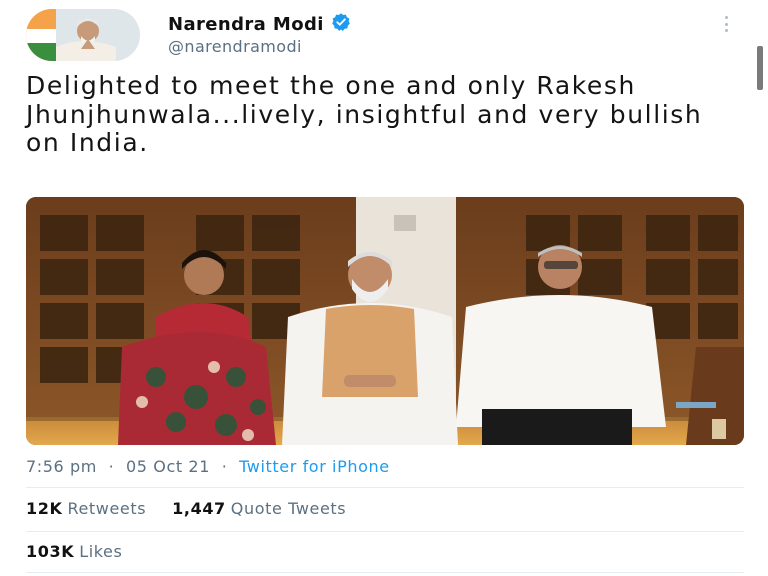 The height and width of the screenshot is (576, 768). Describe the element at coordinates (107, 508) in the screenshot. I see `retweets-label: Retweets` at that location.